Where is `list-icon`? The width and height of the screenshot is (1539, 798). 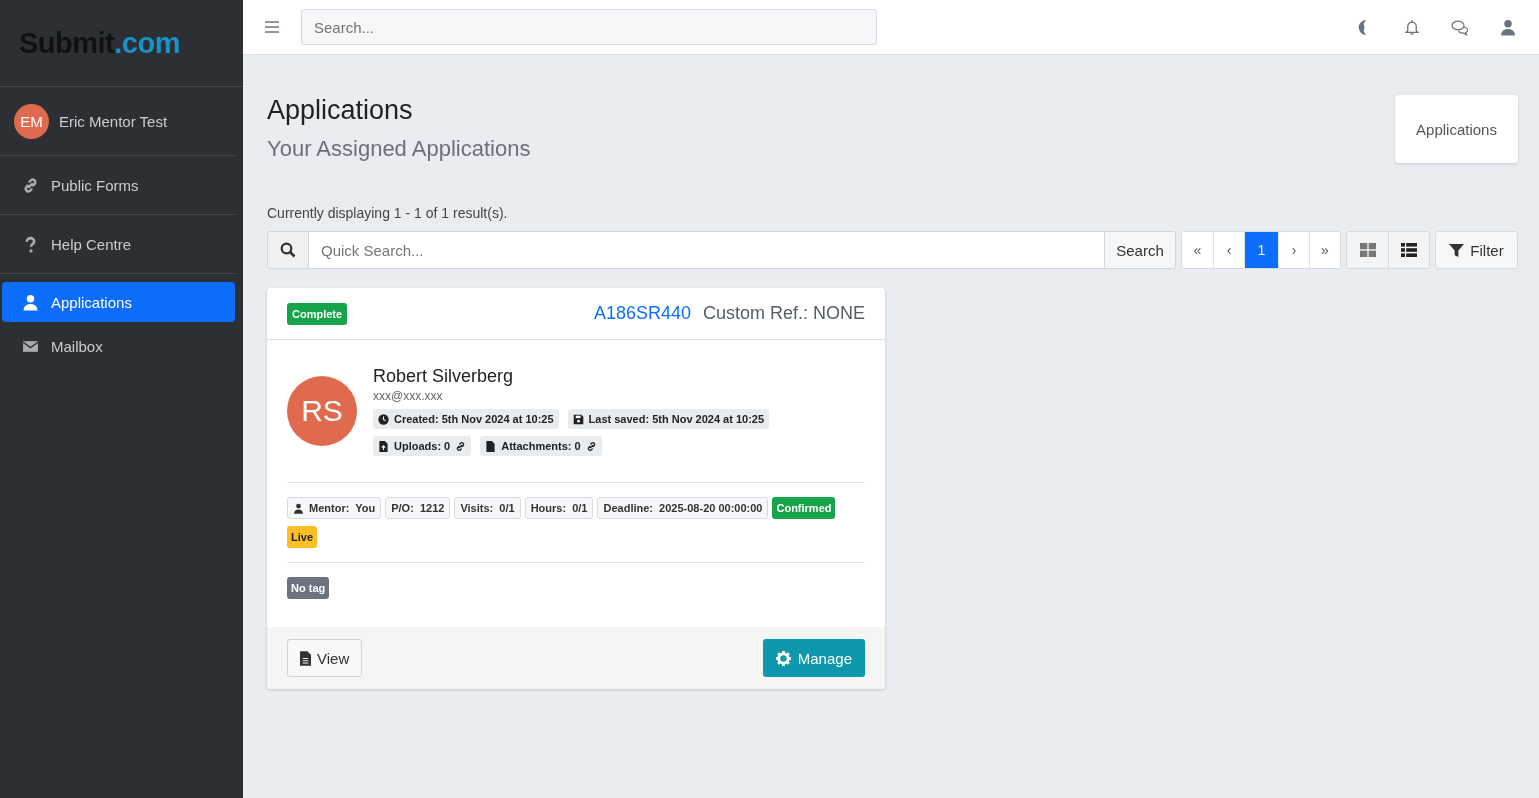
list-icon is located at coordinates (1409, 250).